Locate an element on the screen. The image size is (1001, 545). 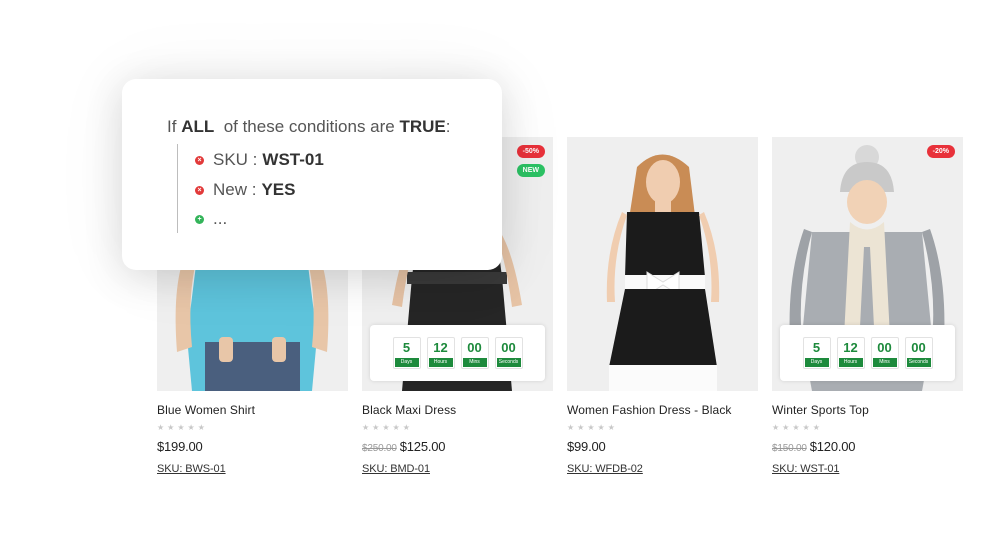
price-current: $125.00 is located at coordinates (422, 446).